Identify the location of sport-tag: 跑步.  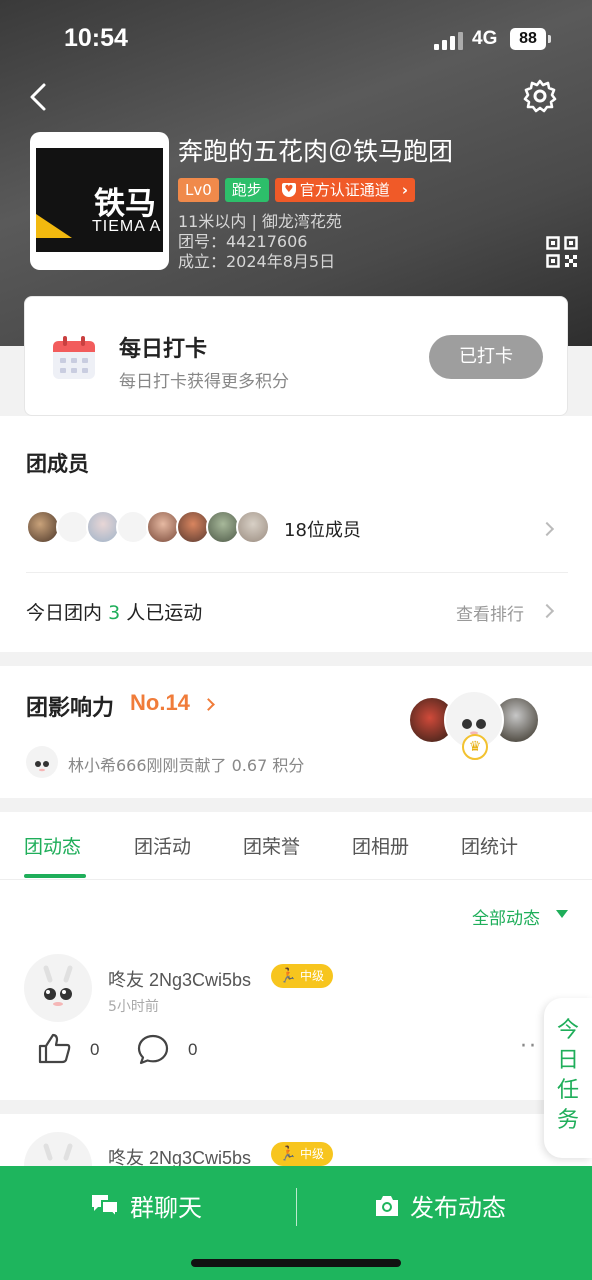
(246, 190).